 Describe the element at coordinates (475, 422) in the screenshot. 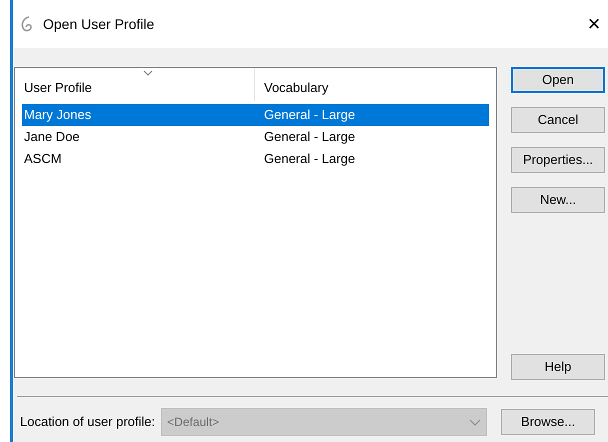

I see `chevron-down-icon` at that location.